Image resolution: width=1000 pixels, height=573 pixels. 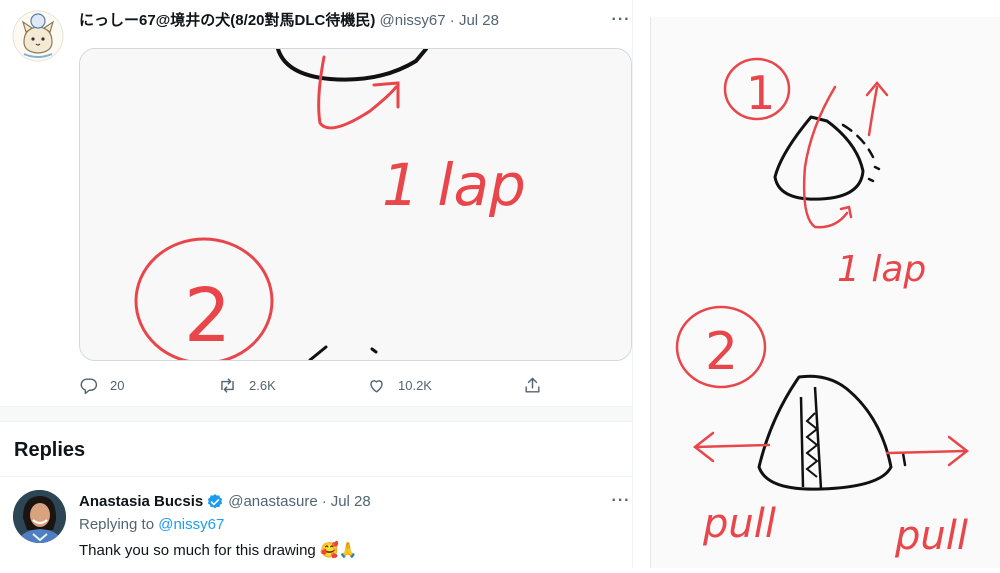 What do you see at coordinates (247, 385) in the screenshot?
I see `retweet-button: 2.6K` at bounding box center [247, 385].